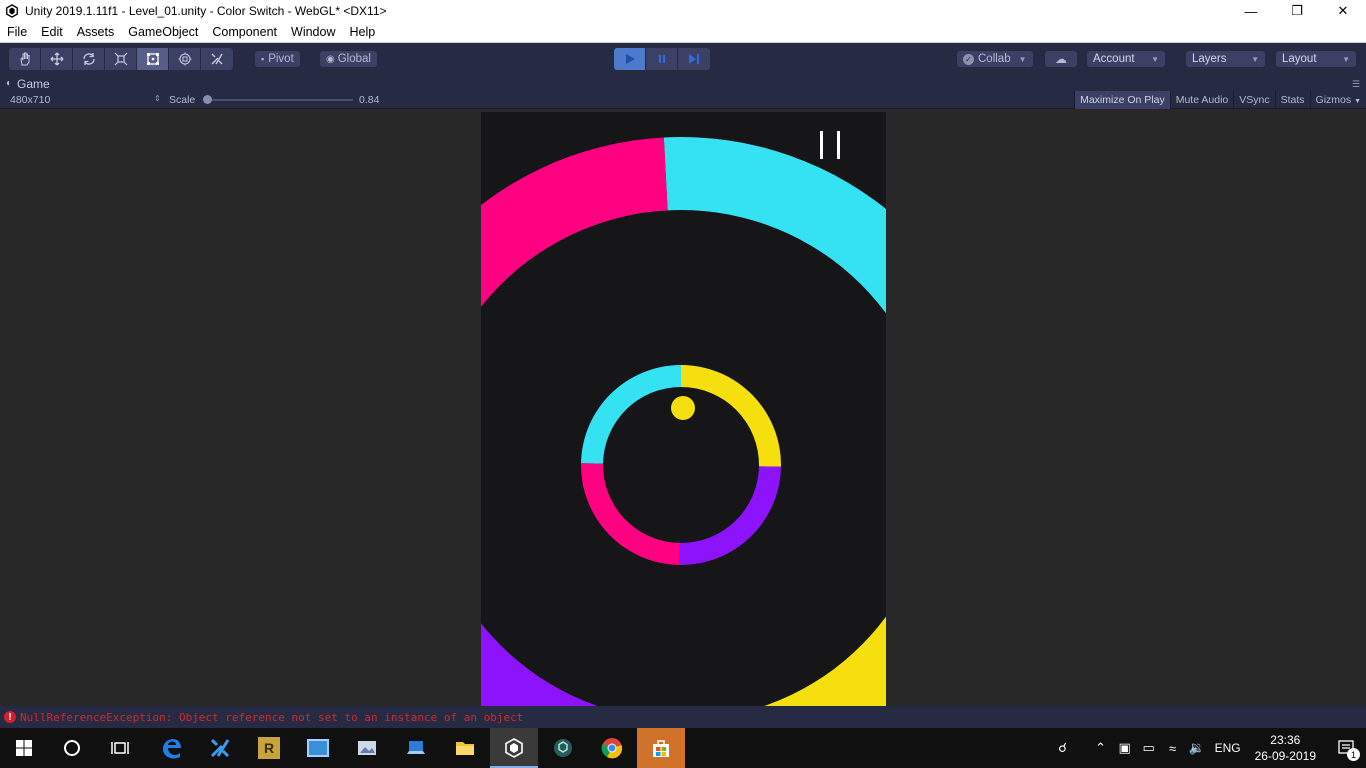  Describe the element at coordinates (1126, 59) in the screenshot. I see `account-dropdown: Account ▼` at that location.